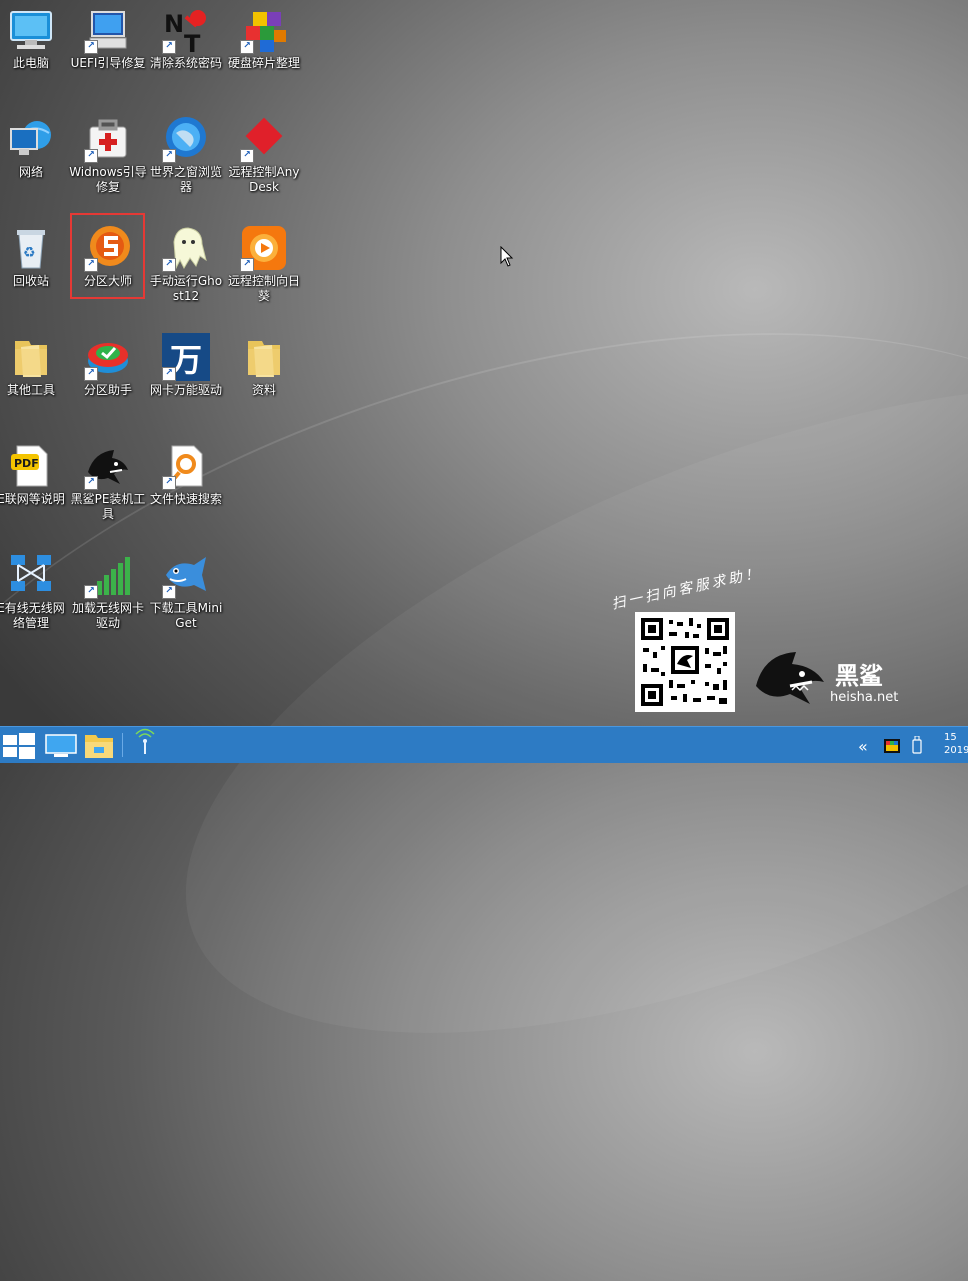  I want to click on desktop-icon-label: E联网等说明, so click(32, 499).